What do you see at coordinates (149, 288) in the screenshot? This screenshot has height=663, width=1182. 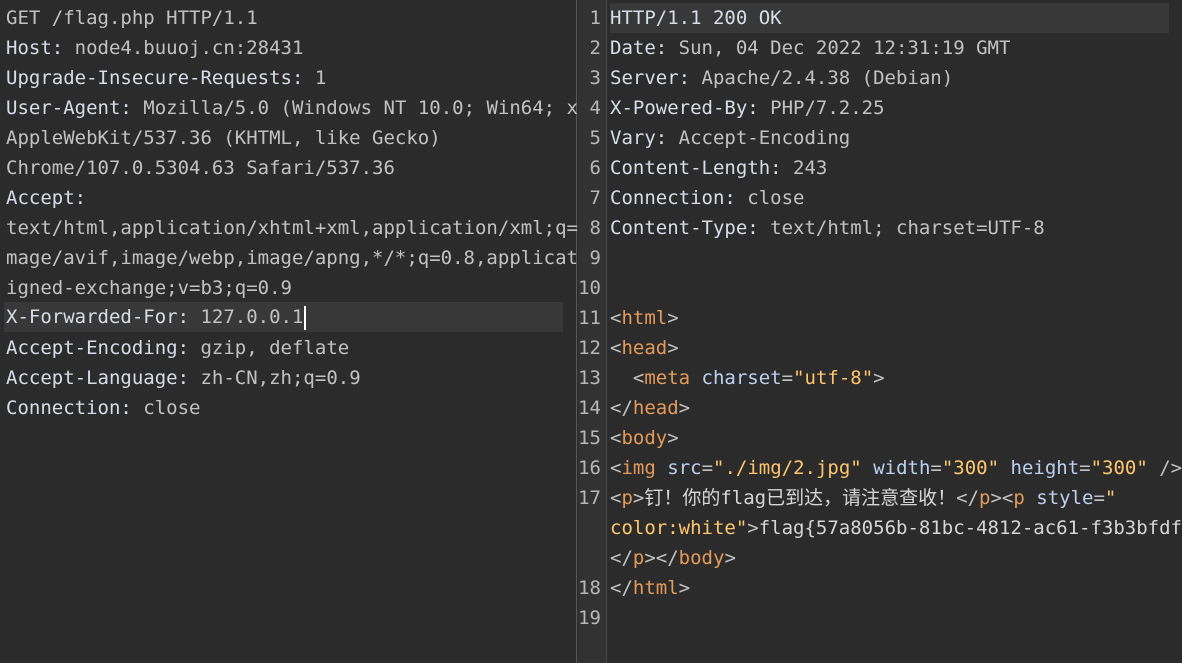 I see `header-continuation: igned-exchange;v=b3;q=0.9` at bounding box center [149, 288].